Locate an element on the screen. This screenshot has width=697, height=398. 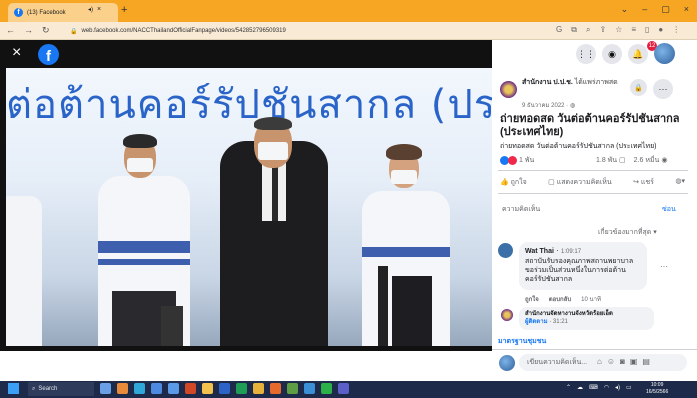
post-date-text: 9 ธันวาคม 2022 · is located at coordinates (546, 106).